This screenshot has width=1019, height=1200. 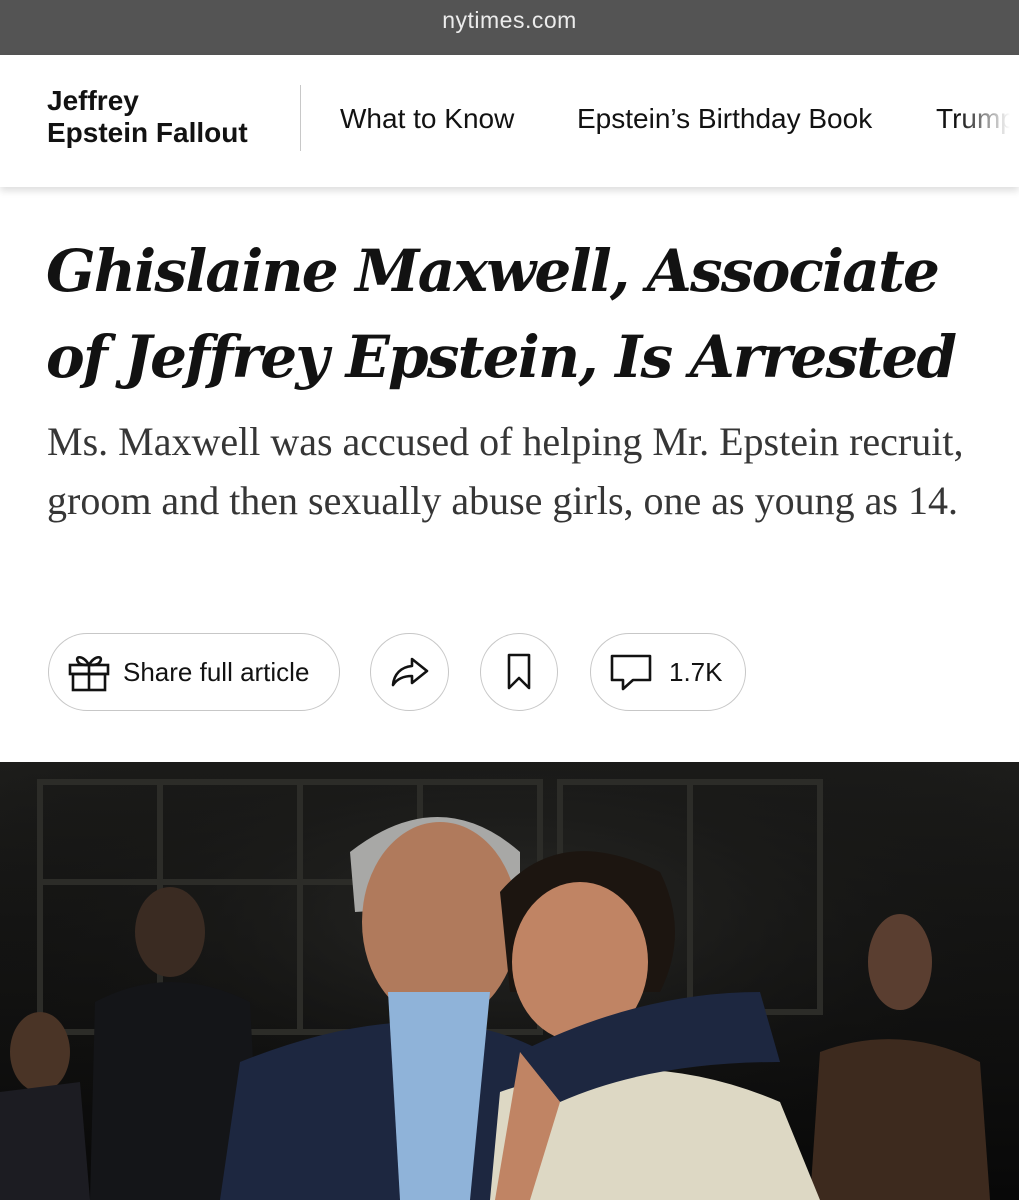 What do you see at coordinates (147, 132) in the screenshot?
I see `topic-title-line2: Epstein Fallout` at bounding box center [147, 132].